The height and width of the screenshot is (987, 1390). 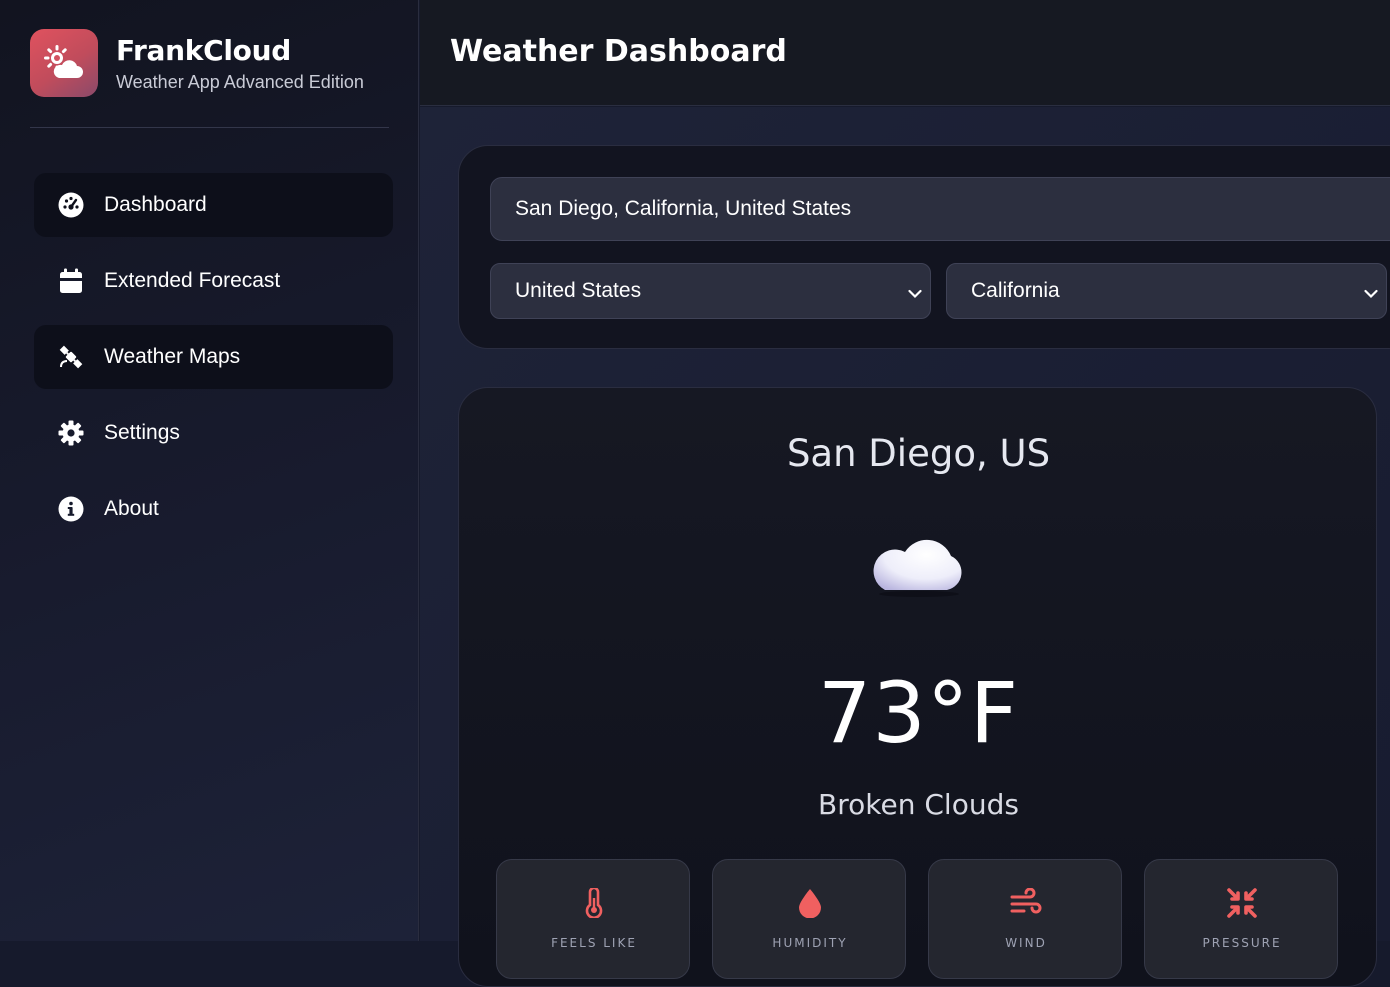 I want to click on sidebar-item-label: Settings, so click(x=142, y=432).